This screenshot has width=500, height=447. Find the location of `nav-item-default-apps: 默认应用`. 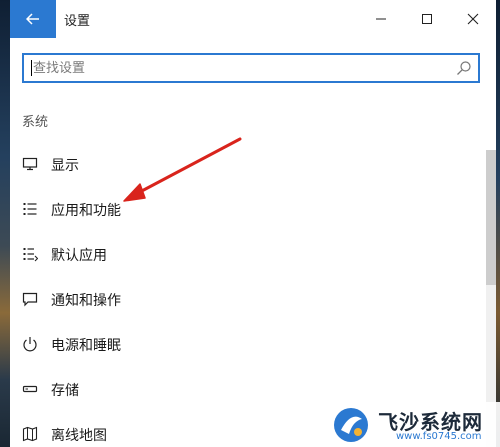

nav-item-default-apps: 默认应用 is located at coordinates (245, 254).